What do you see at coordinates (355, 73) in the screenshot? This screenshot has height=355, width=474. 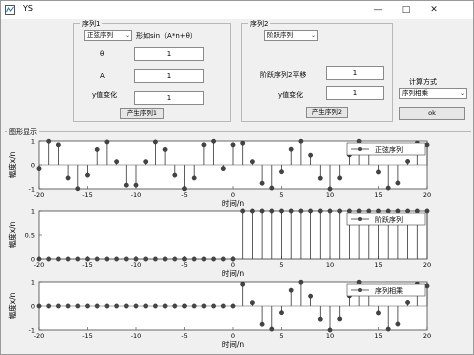 I see `shift-field: 1` at bounding box center [355, 73].